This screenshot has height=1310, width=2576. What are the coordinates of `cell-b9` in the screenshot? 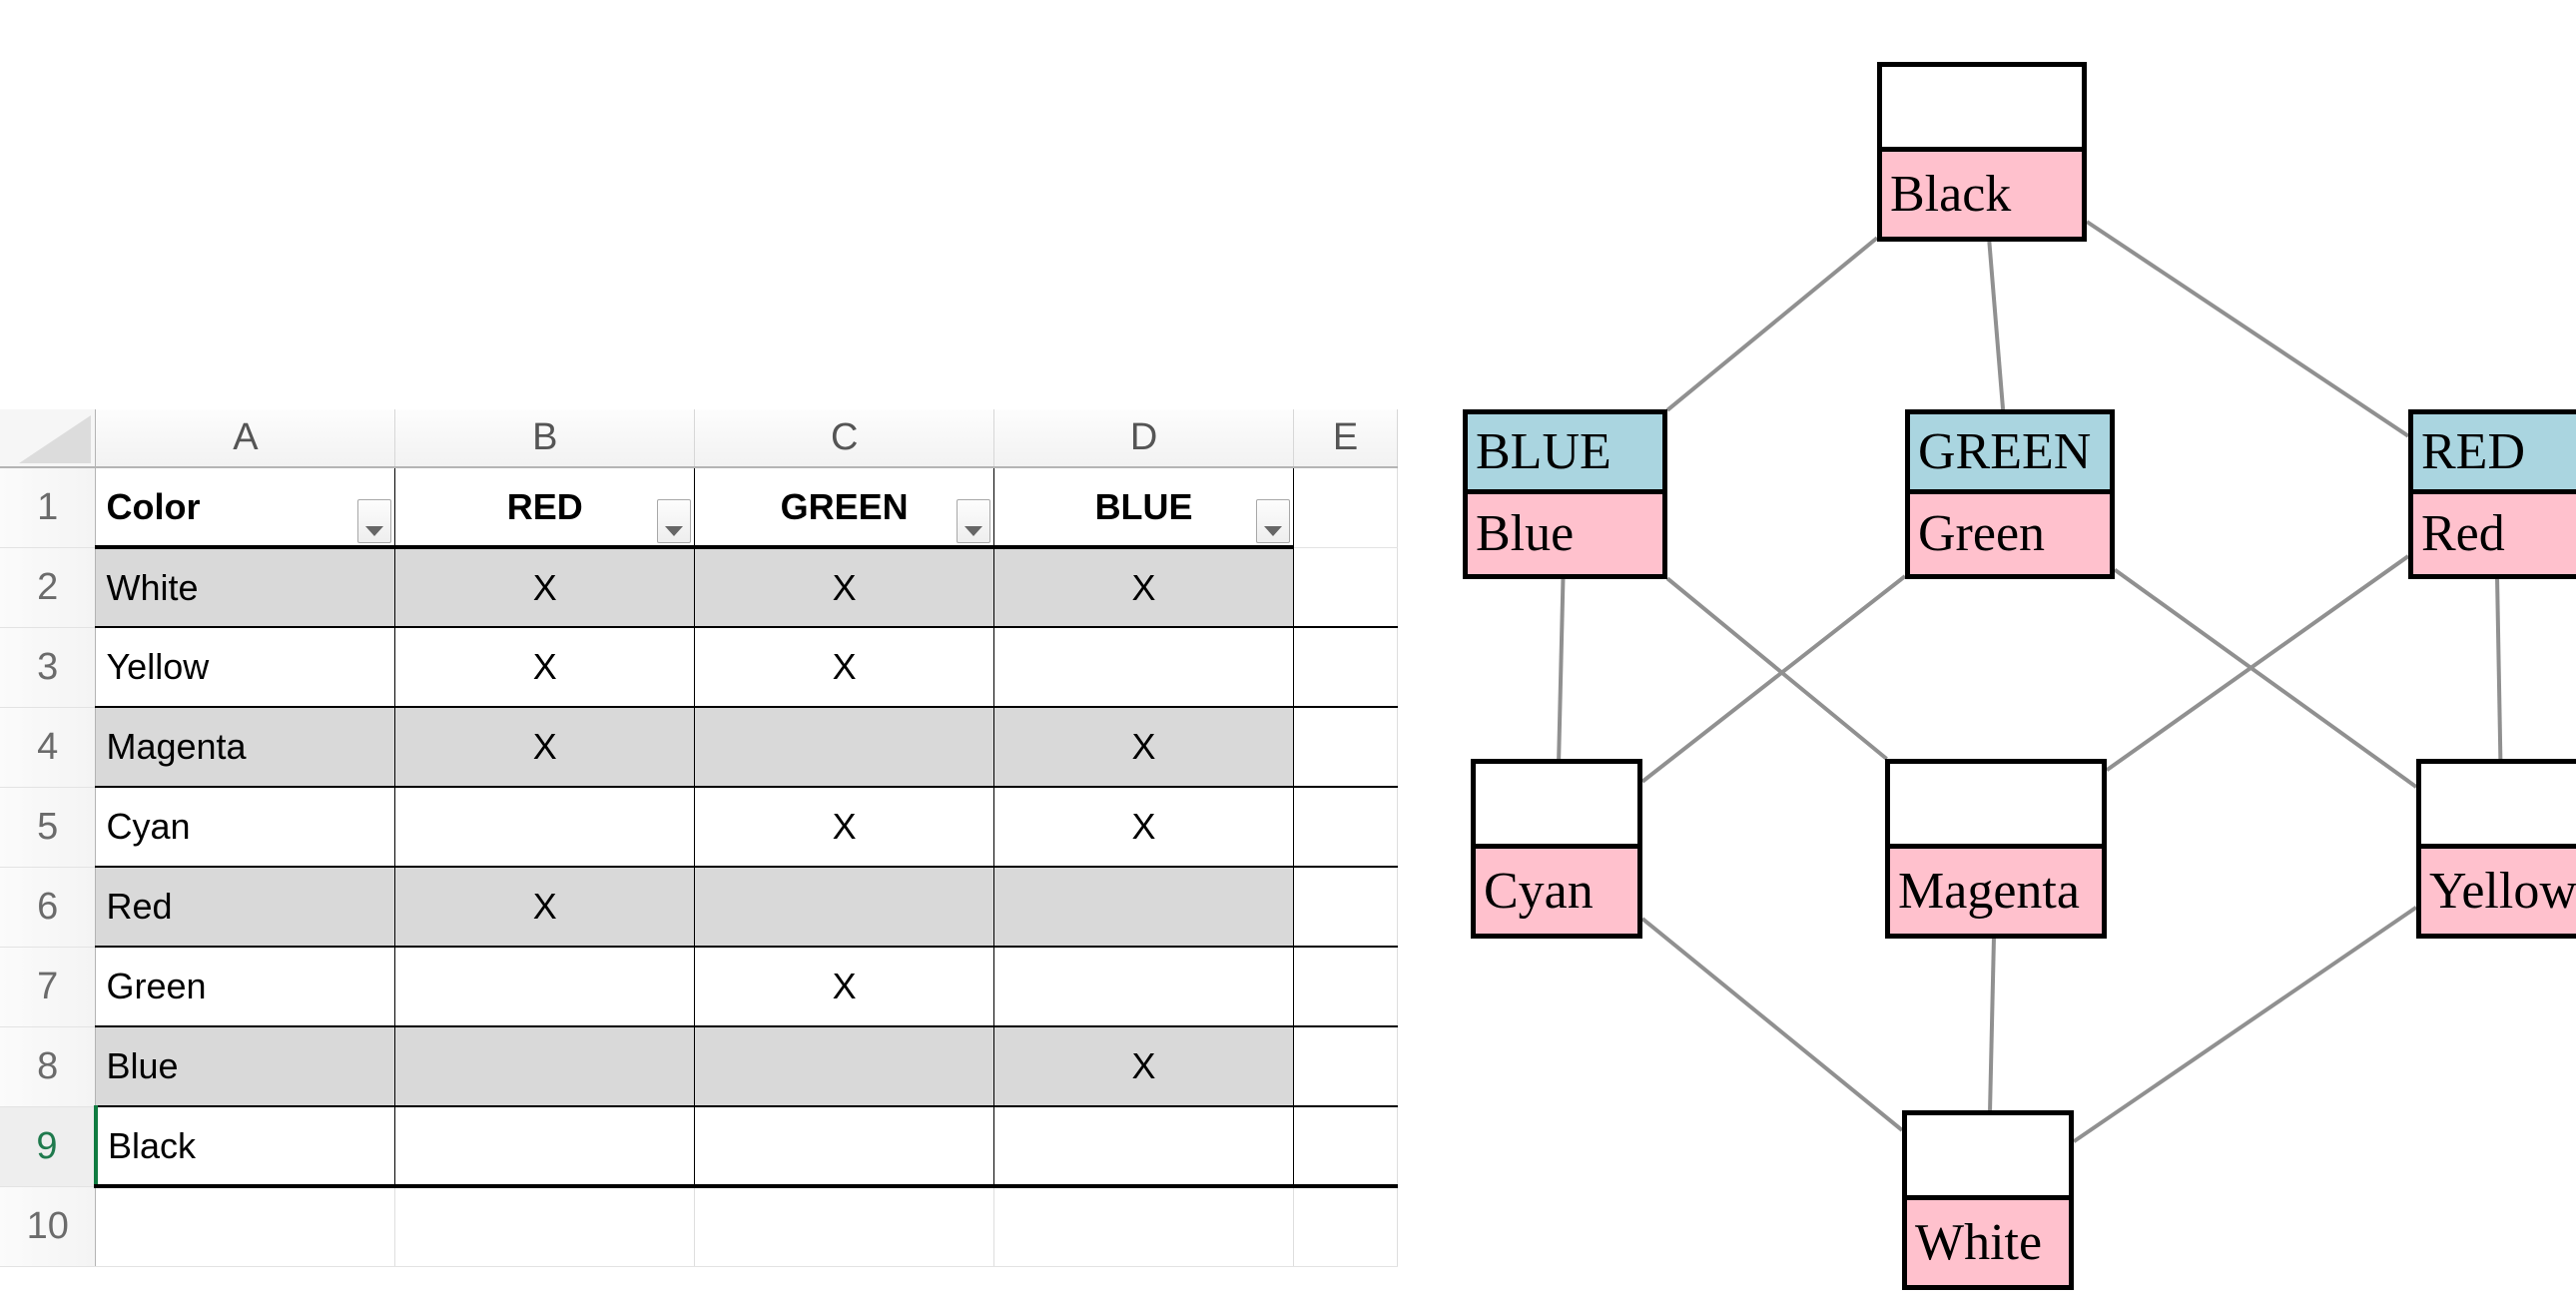 It's located at (545, 1147).